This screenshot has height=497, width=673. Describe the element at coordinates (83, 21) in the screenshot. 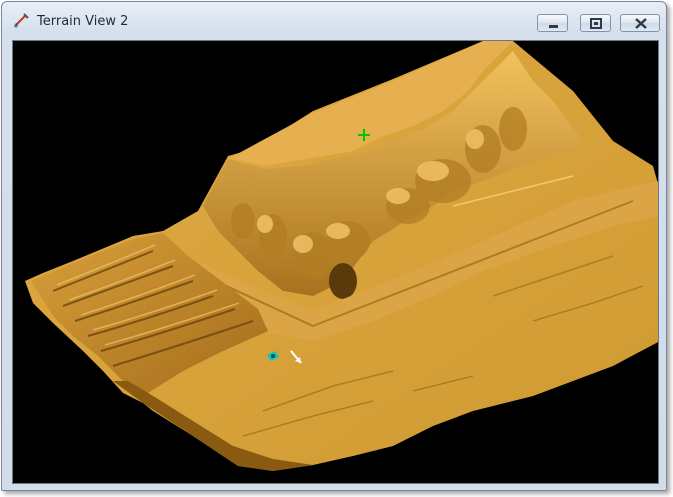

I see `window-title: Terrain View 2` at that location.